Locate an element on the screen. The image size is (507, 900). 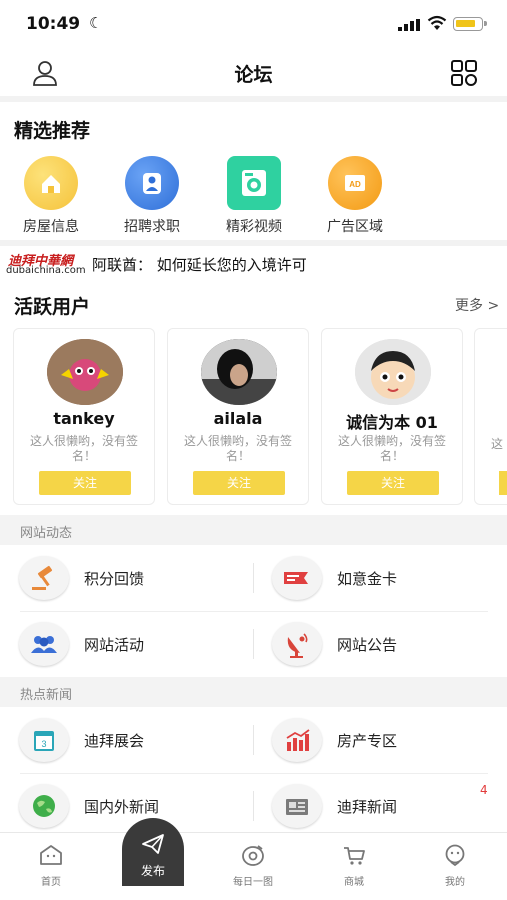
calendar-icon: 3 is located at coordinates (44, 740).